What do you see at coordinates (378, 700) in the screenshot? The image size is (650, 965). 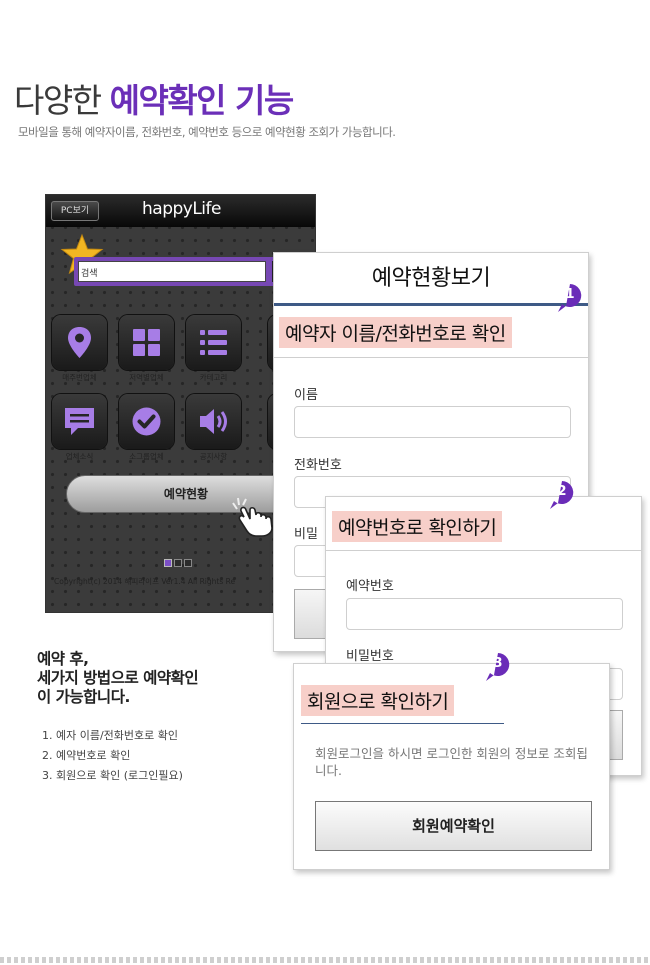 I see `method-3-tag: 회원으로 확인하기` at bounding box center [378, 700].